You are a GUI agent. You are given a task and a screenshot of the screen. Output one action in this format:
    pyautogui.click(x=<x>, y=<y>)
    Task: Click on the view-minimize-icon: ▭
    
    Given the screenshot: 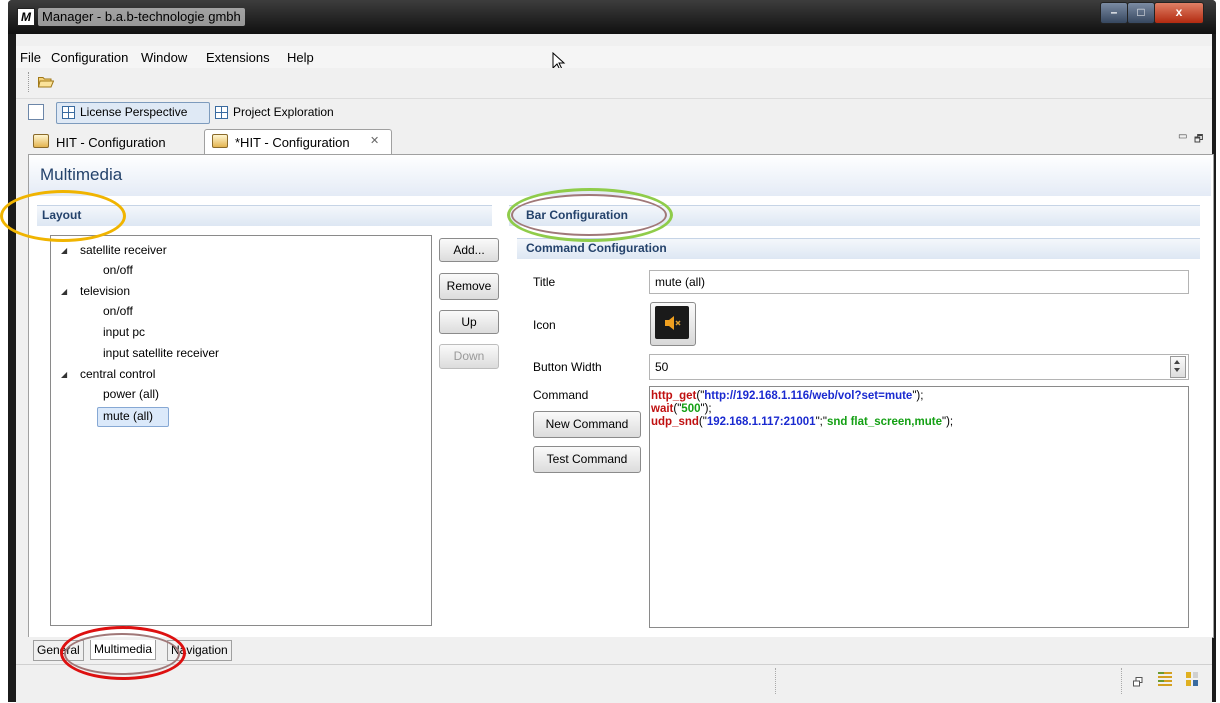 What is the action you would take?
    pyautogui.click(x=1182, y=136)
    